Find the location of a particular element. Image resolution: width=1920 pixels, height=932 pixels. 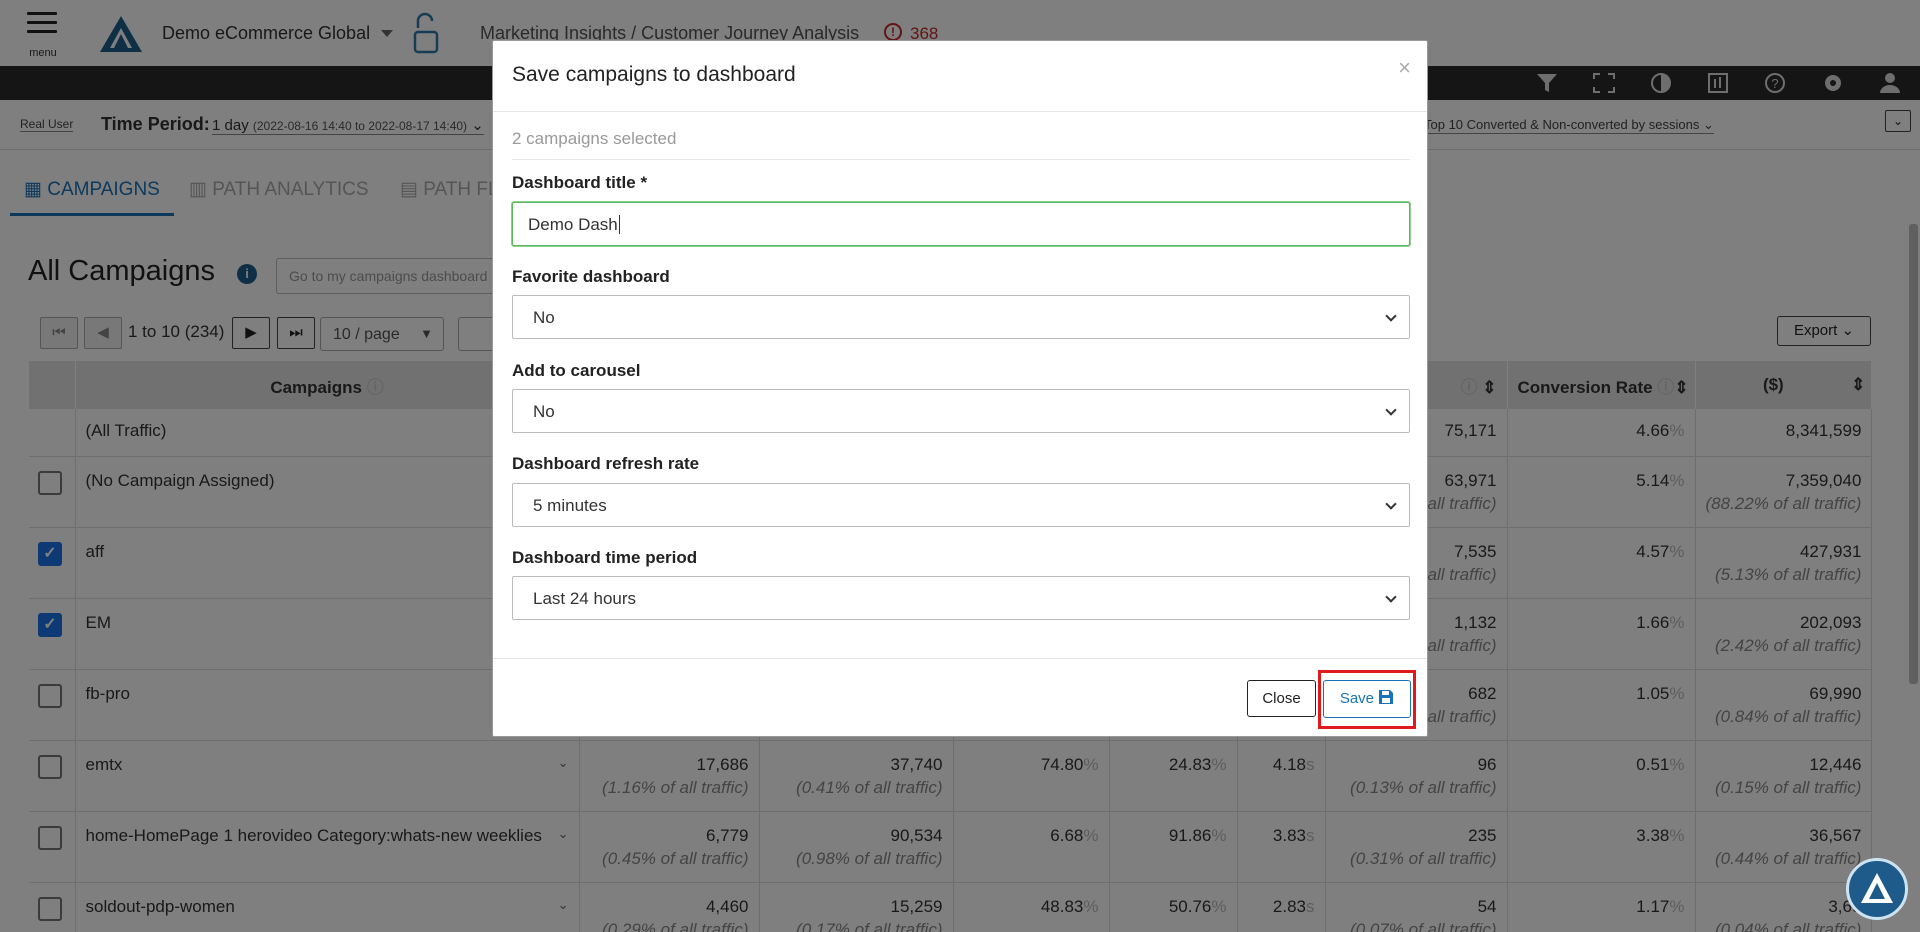

time-period-field-value: Last 24 hours is located at coordinates (585, 598).